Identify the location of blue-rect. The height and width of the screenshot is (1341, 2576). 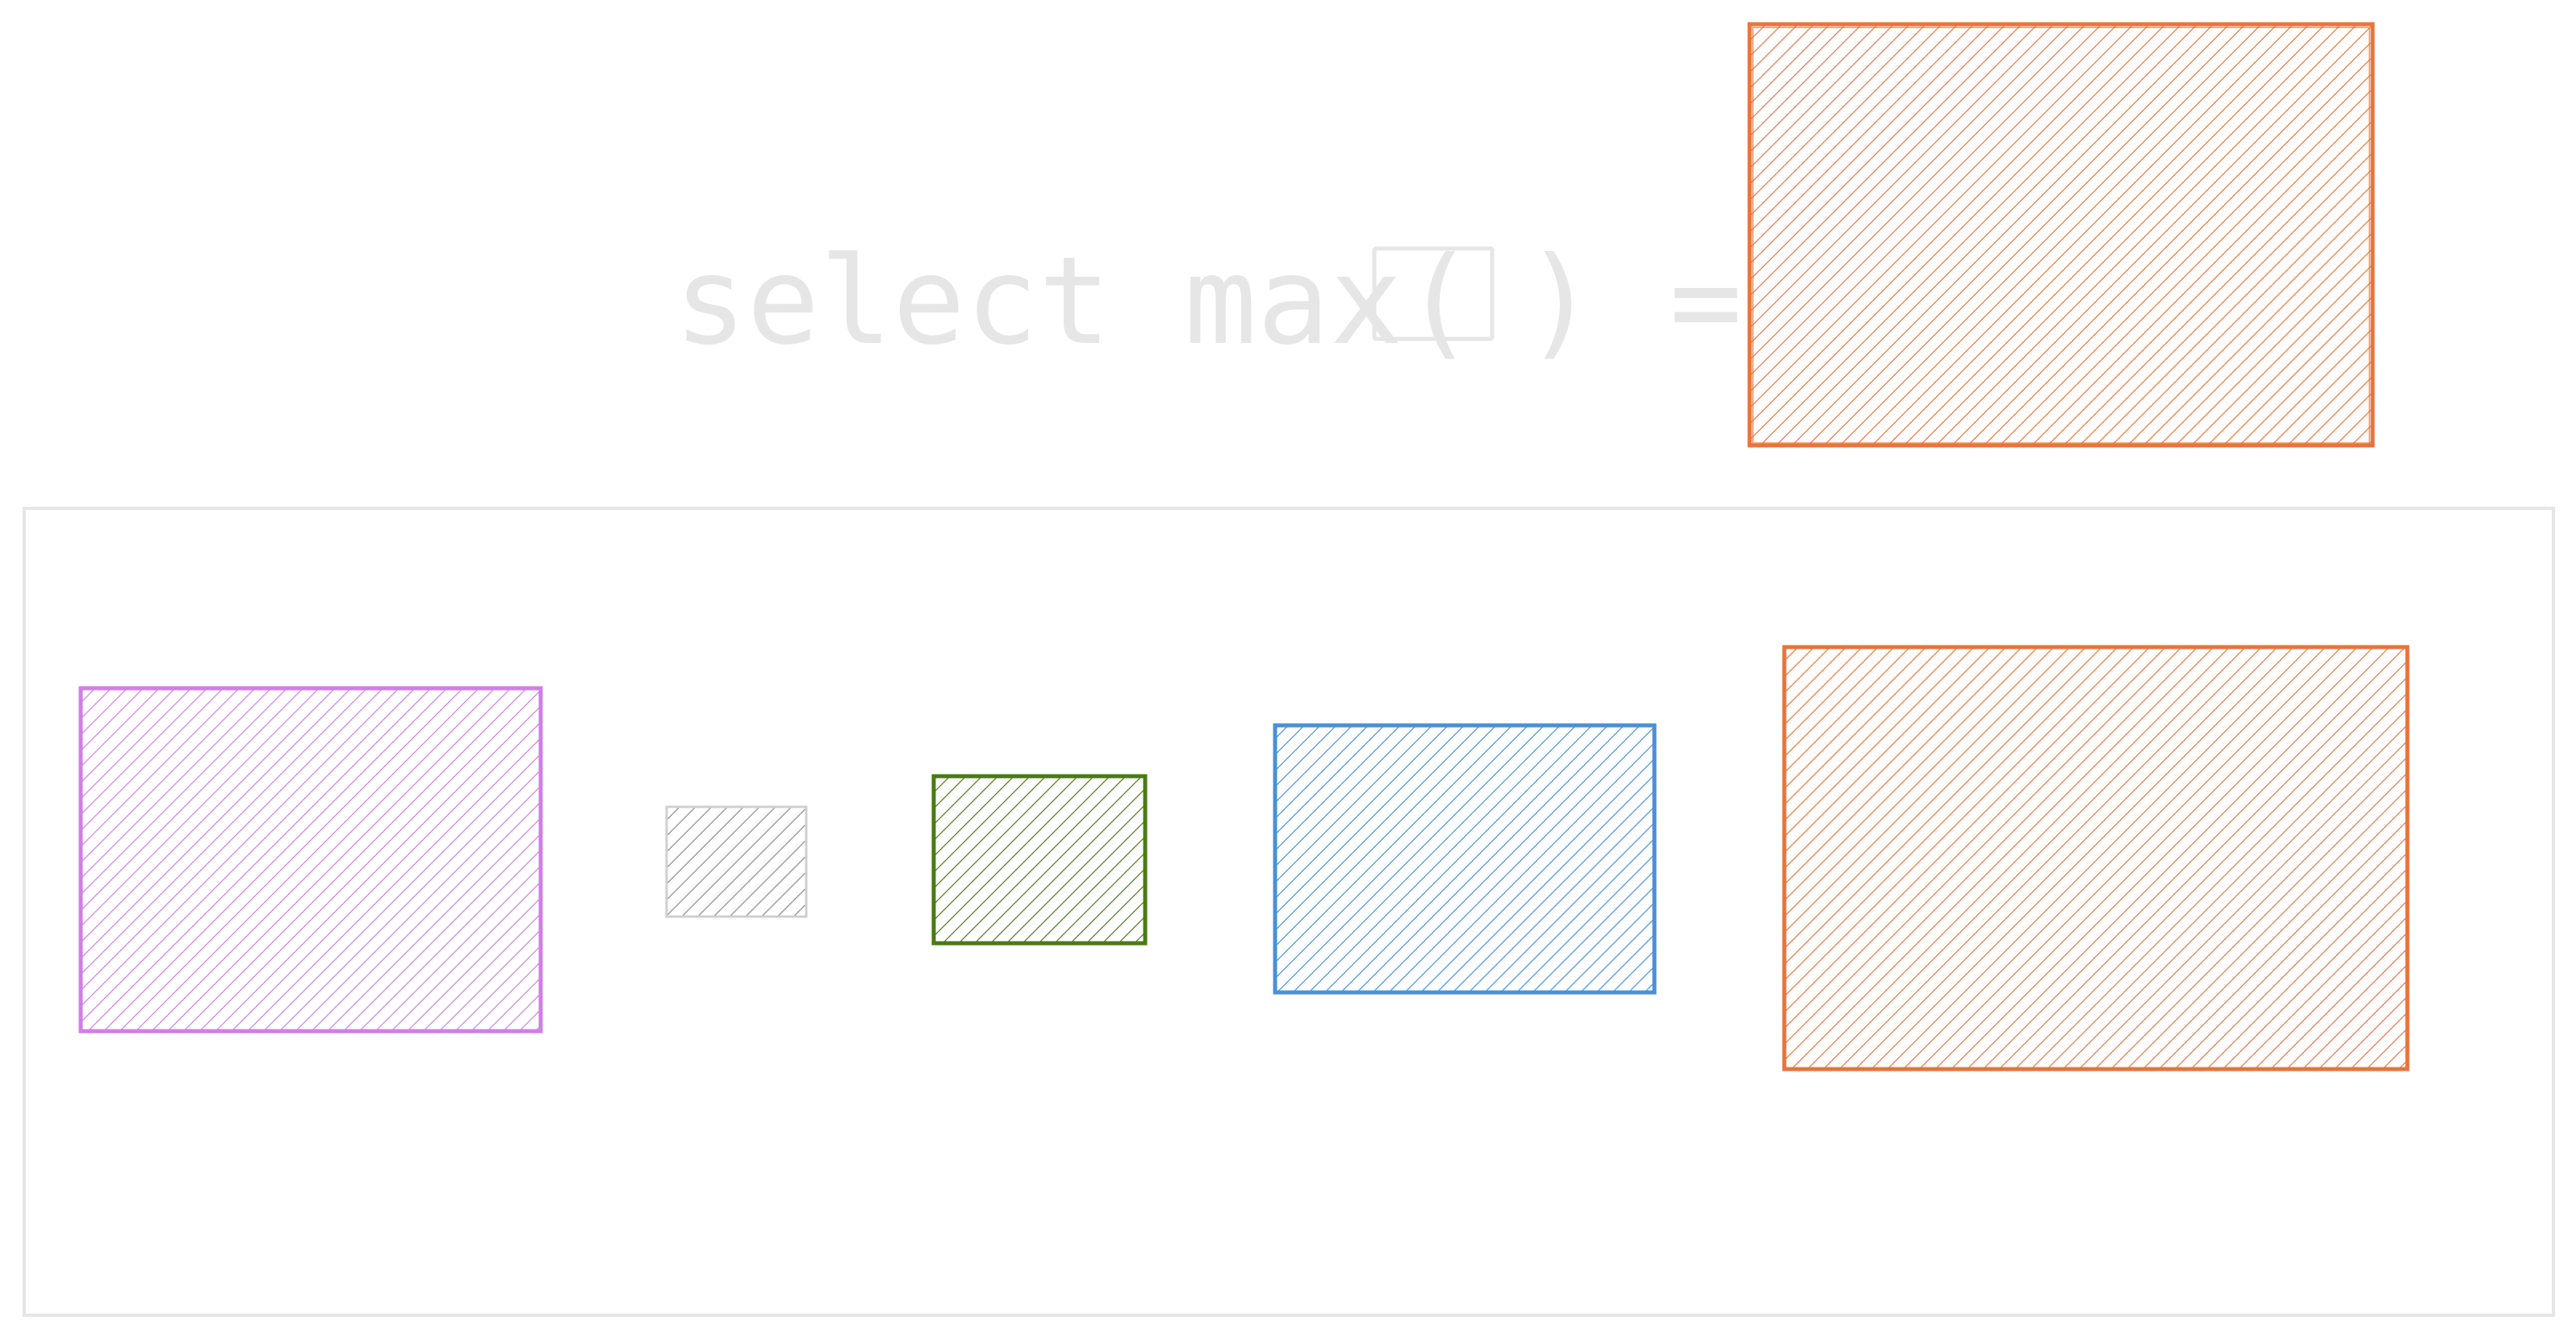
(1465, 859).